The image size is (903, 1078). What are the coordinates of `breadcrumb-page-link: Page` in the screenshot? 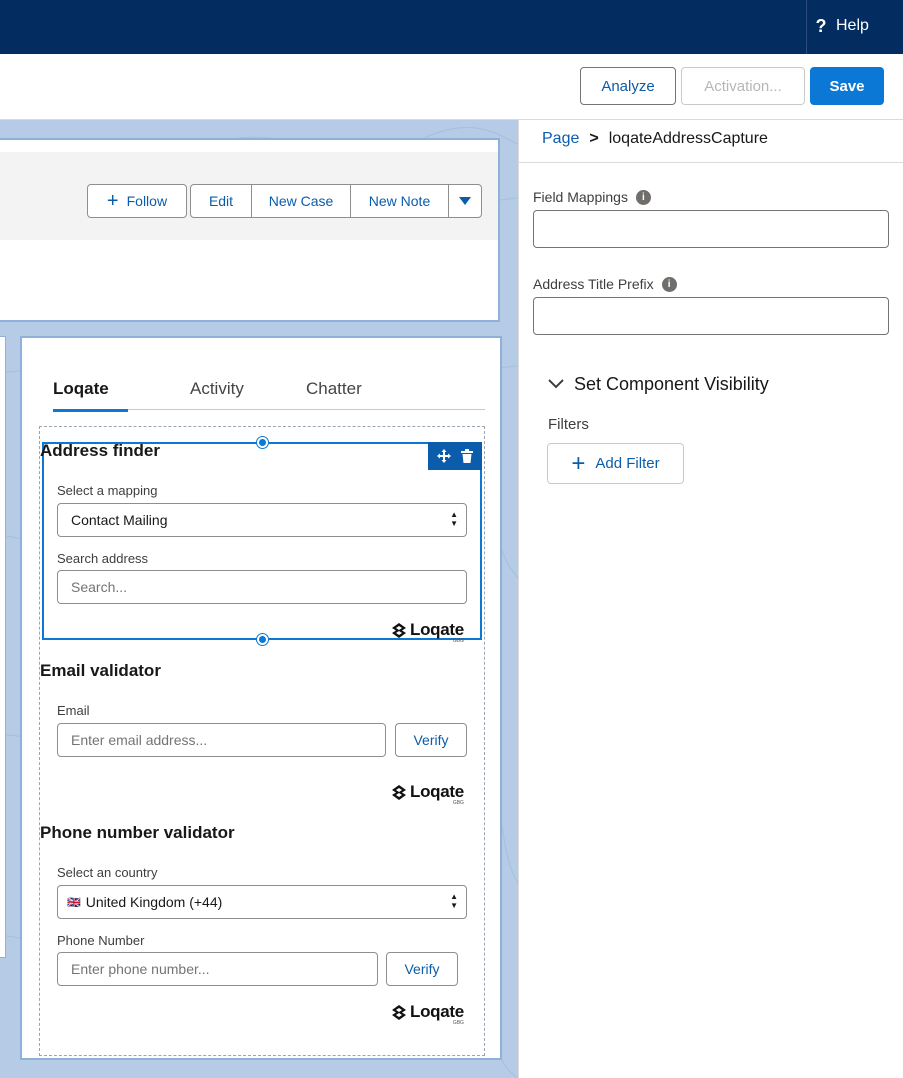 It's located at (560, 139).